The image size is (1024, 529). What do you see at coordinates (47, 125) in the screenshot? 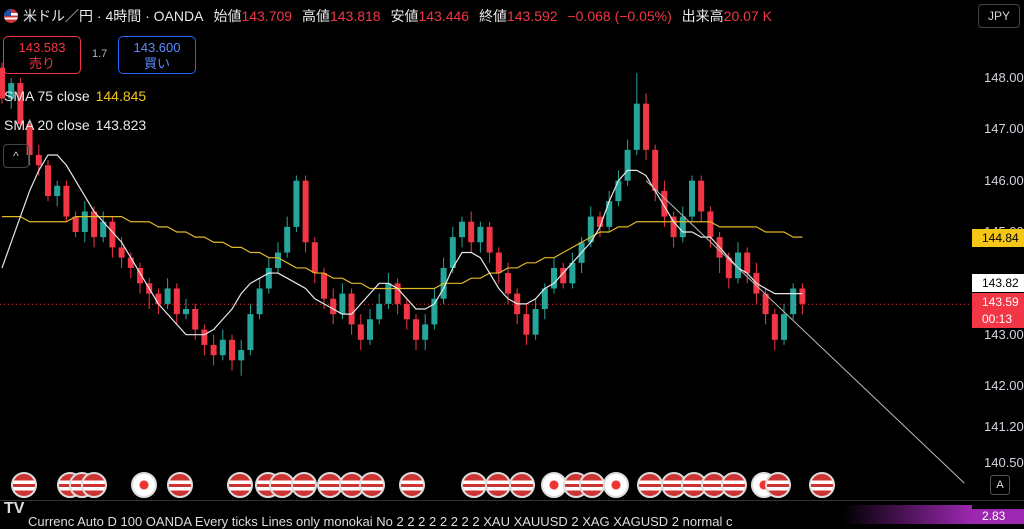
I see `sma20-label: SMA 20 close` at bounding box center [47, 125].